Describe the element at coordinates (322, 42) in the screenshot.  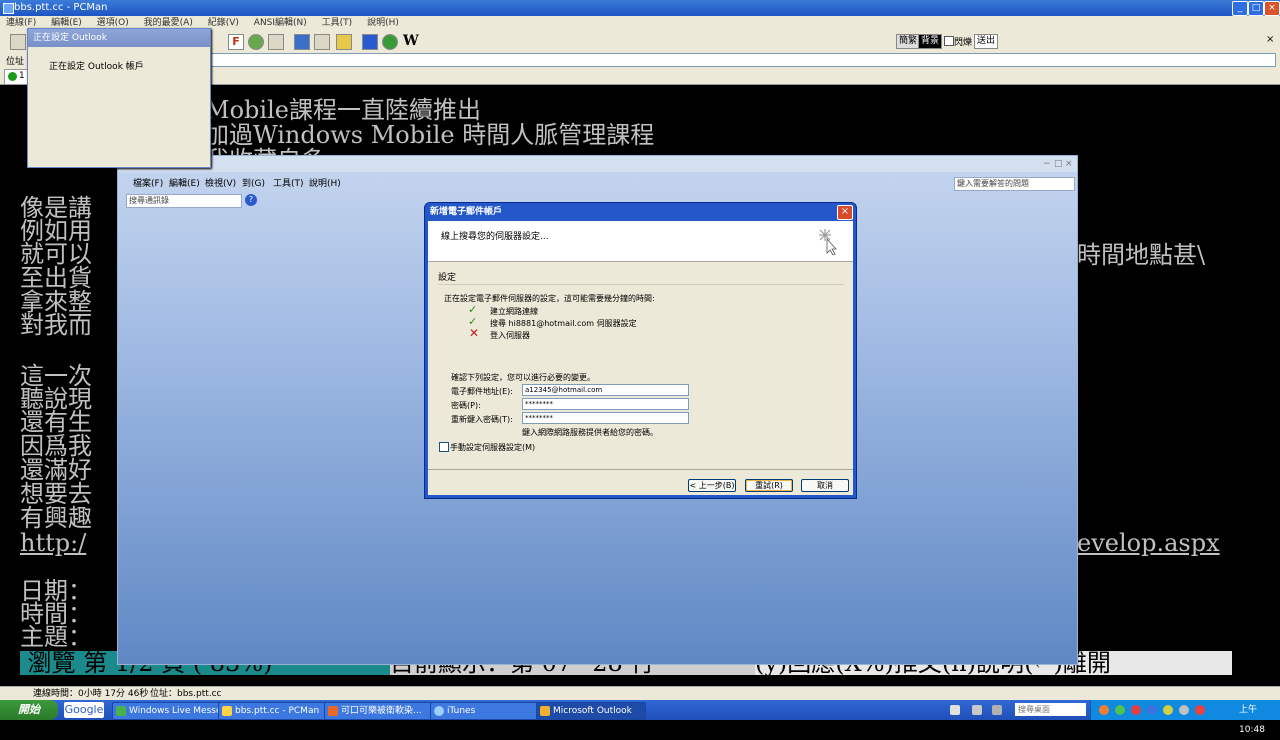
I see `image-icon` at that location.